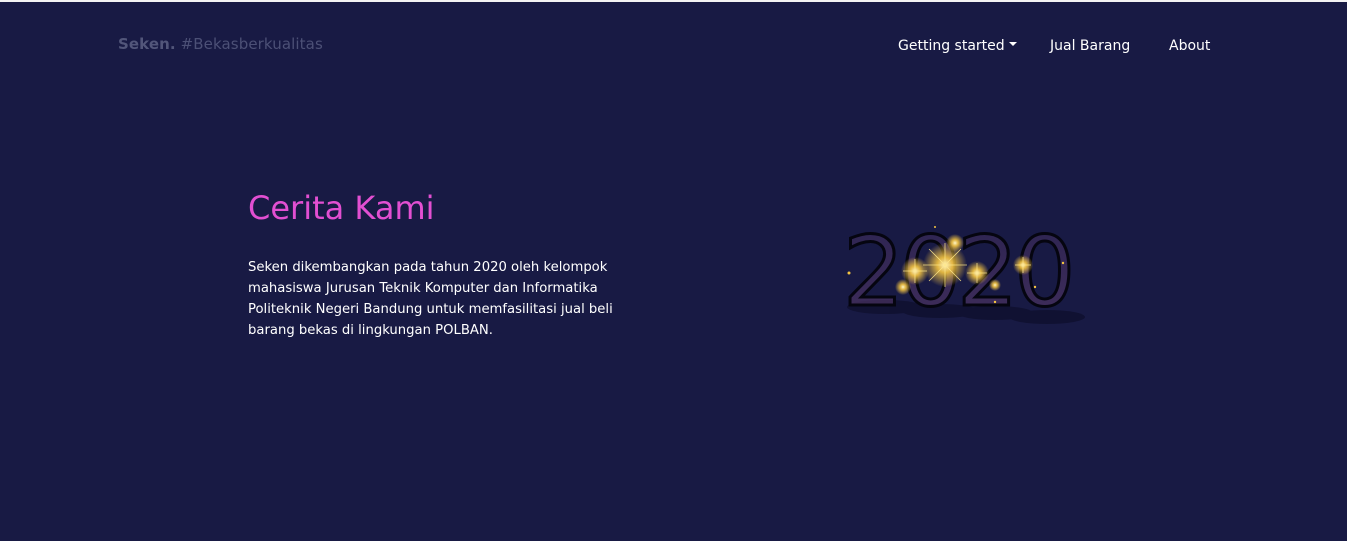 This screenshot has height=541, width=1347. I want to click on nav-getting-started-dropdown: Getting started, so click(957, 46).